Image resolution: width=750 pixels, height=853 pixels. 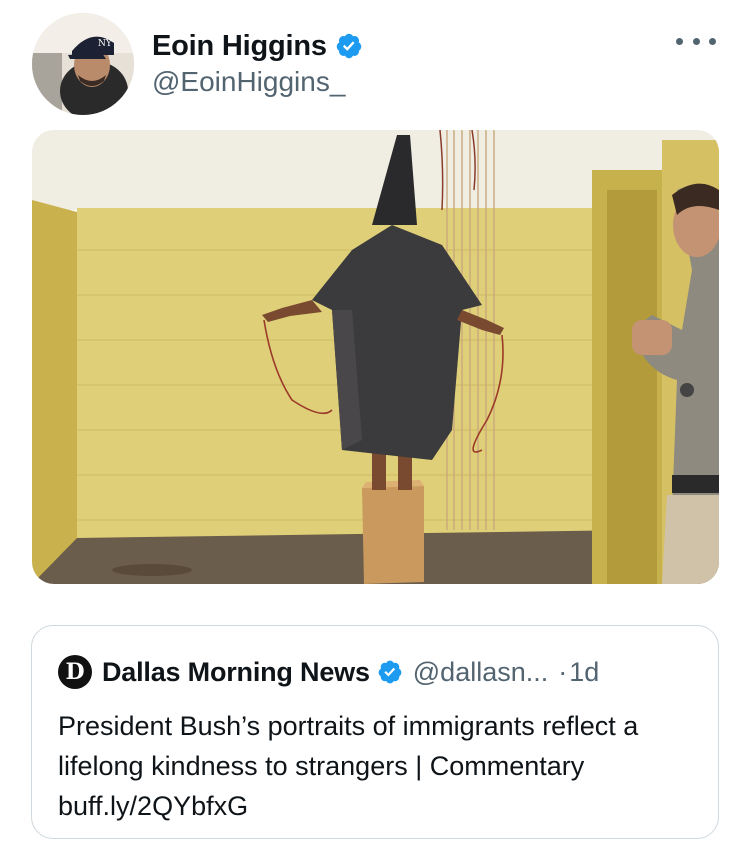 I want to click on quoted-author-name: Dallas Morning News, so click(x=236, y=672).